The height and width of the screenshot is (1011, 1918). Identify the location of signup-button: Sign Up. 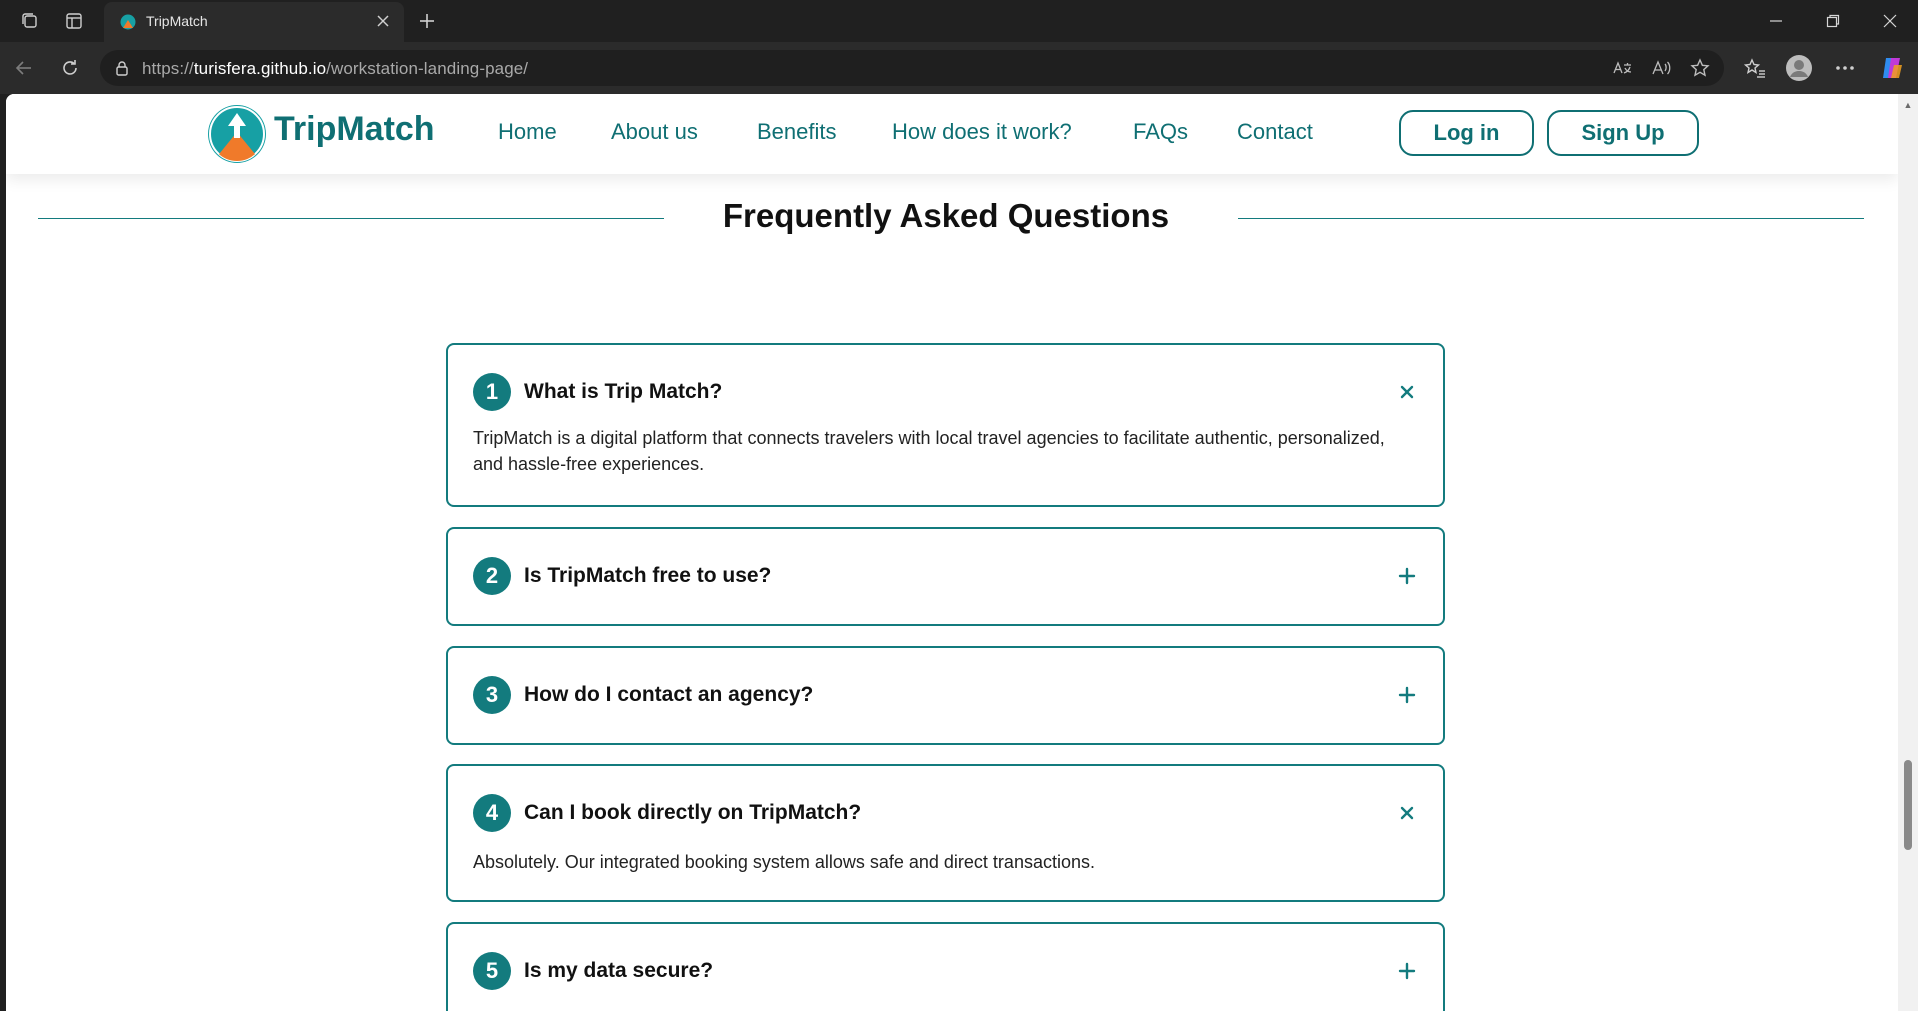
(1623, 133).